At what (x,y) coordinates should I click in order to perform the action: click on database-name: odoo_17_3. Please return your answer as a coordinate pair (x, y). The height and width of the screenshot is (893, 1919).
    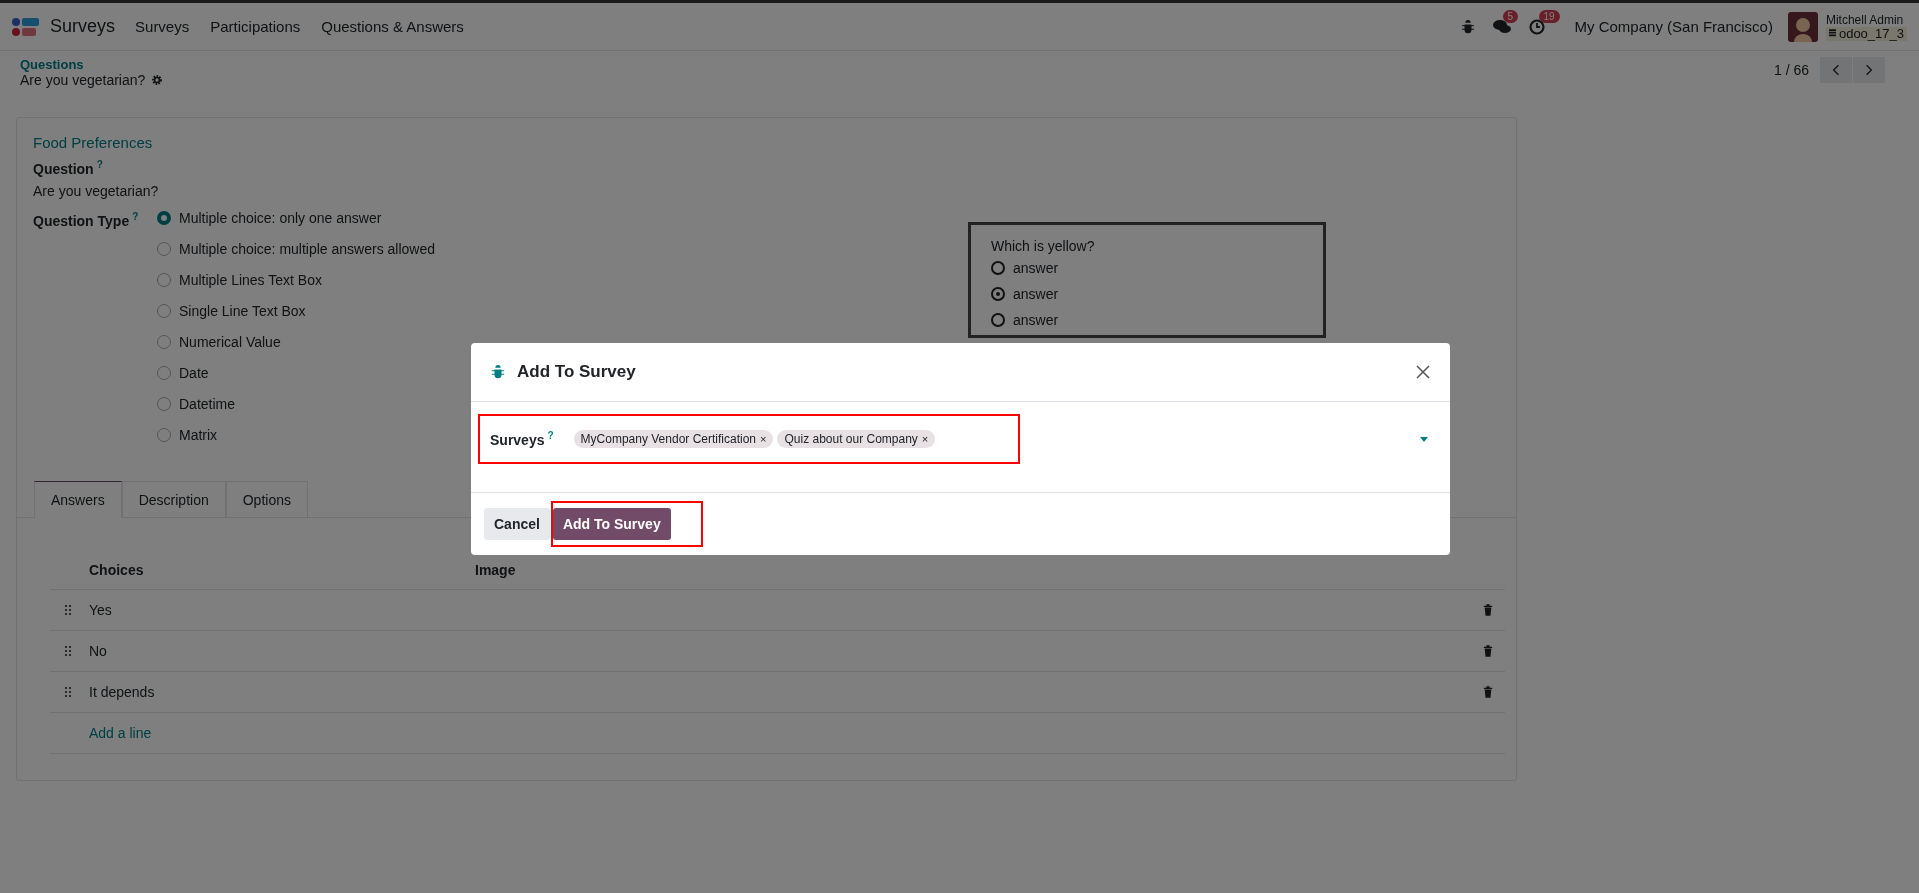
    Looking at the image, I should click on (1866, 33).